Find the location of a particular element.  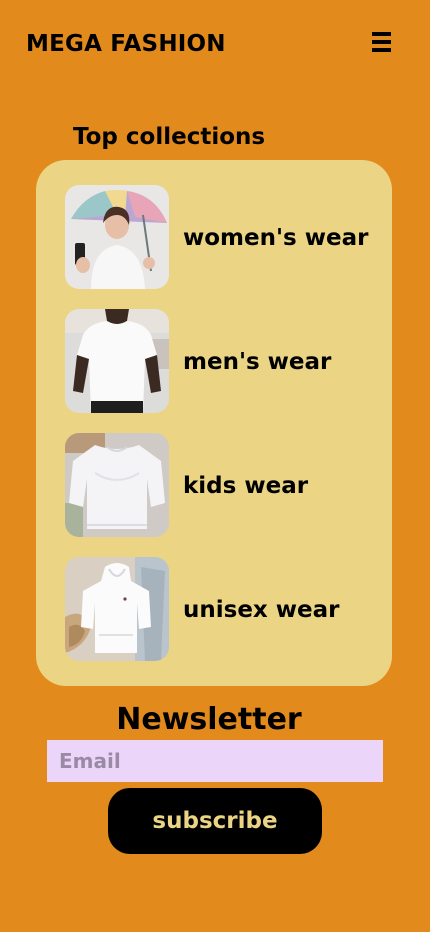

menu-bar-middle is located at coordinates (381, 42).